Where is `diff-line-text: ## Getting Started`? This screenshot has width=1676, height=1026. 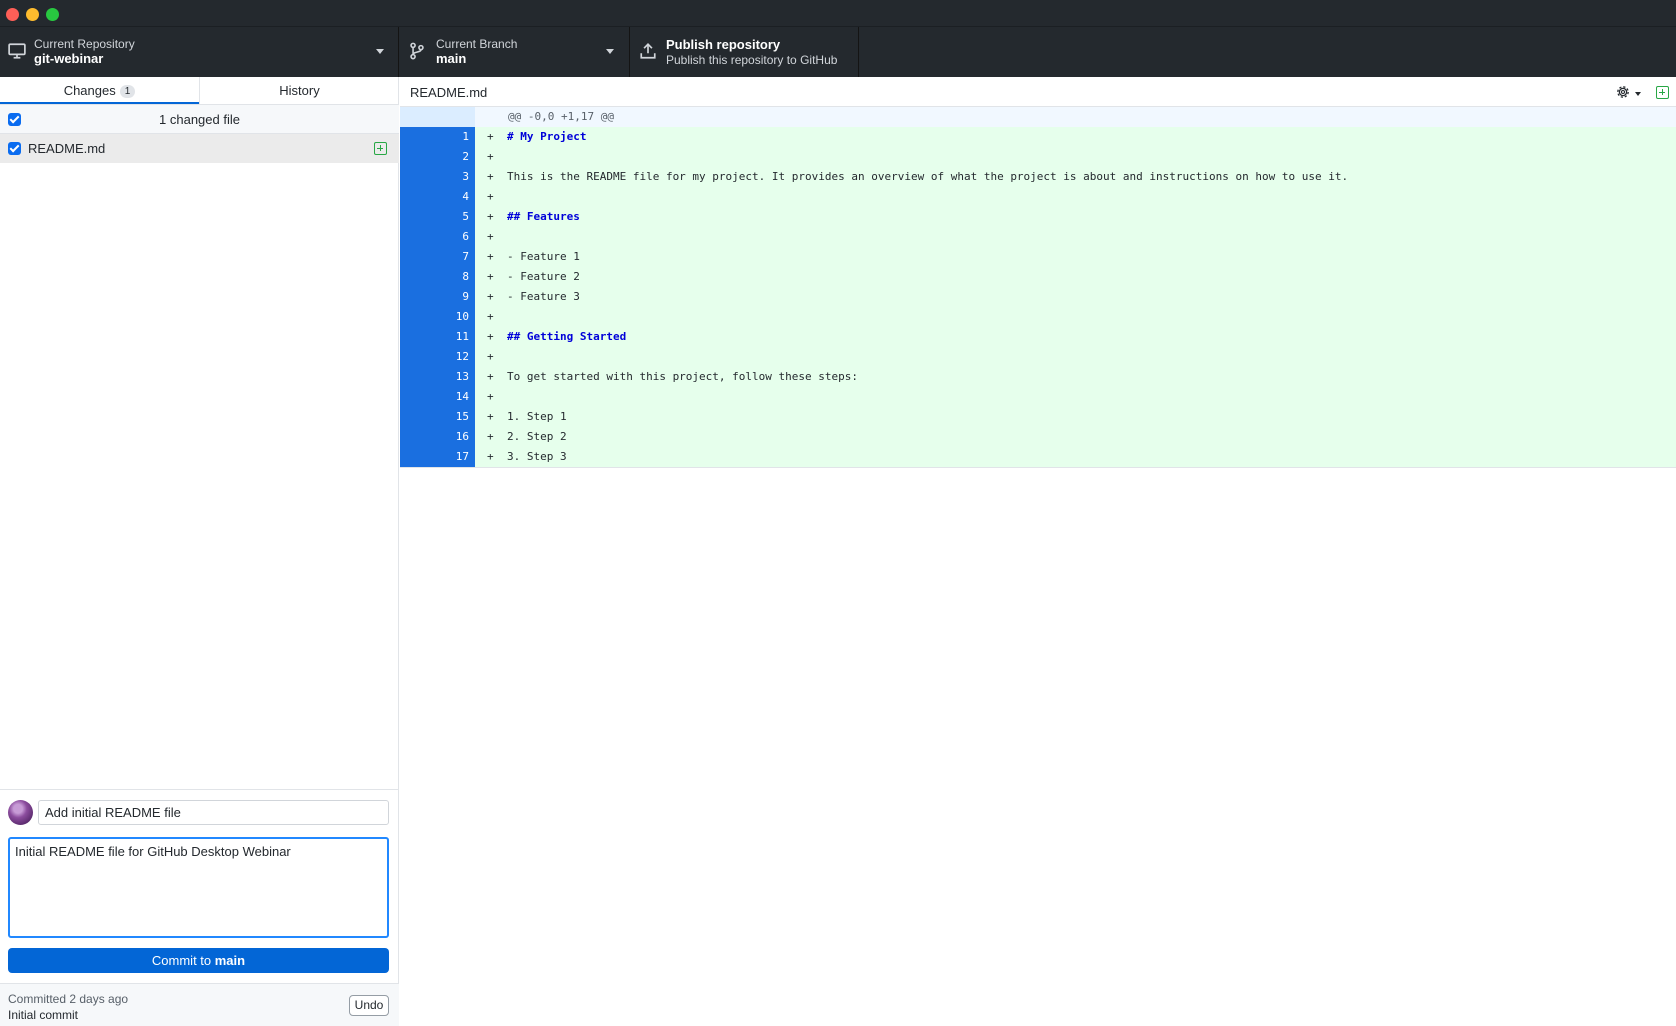
diff-line-text: ## Getting Started is located at coordinates (567, 336).